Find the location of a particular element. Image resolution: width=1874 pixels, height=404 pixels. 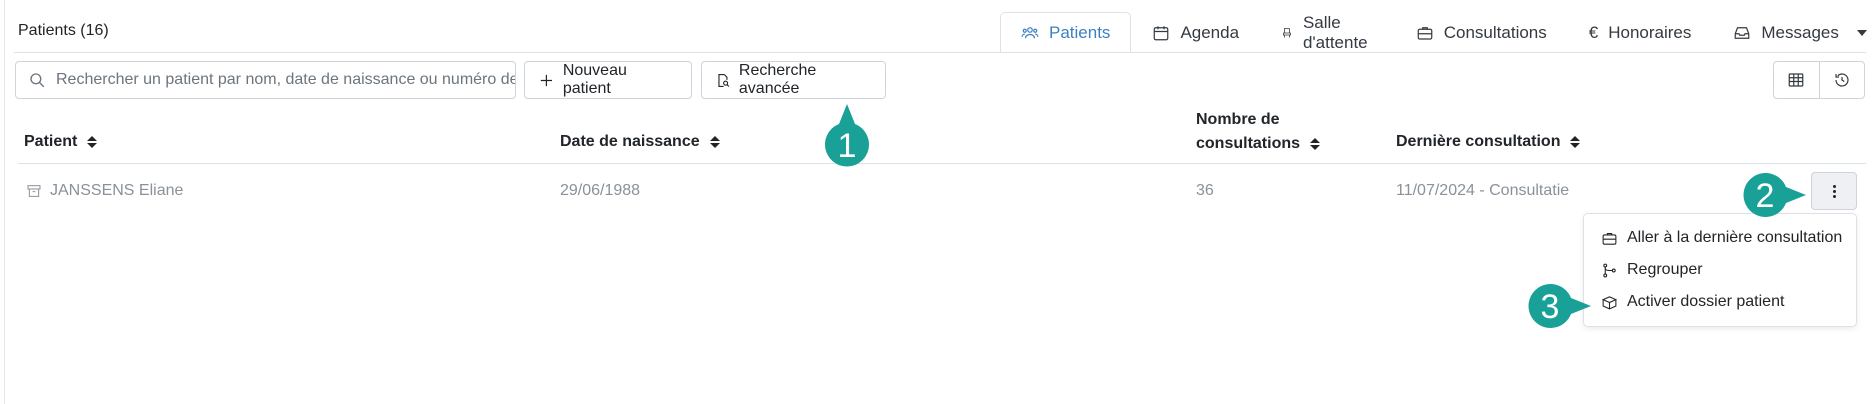

cell-last-consultation: 11/07/2024 - Consultatie is located at coordinates (1482, 191).